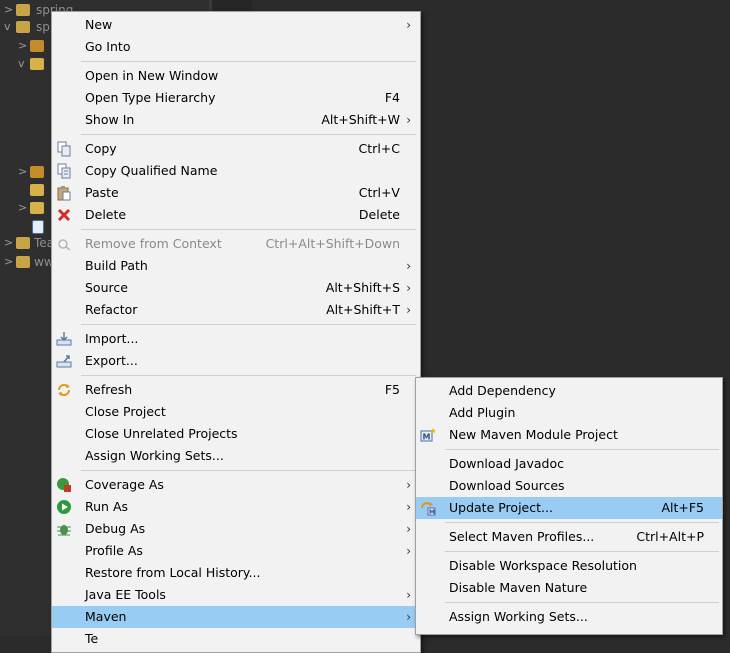 This screenshot has width=730, height=653. I want to click on menu-item-copy: Copy Ctrl+C, so click(236, 149).